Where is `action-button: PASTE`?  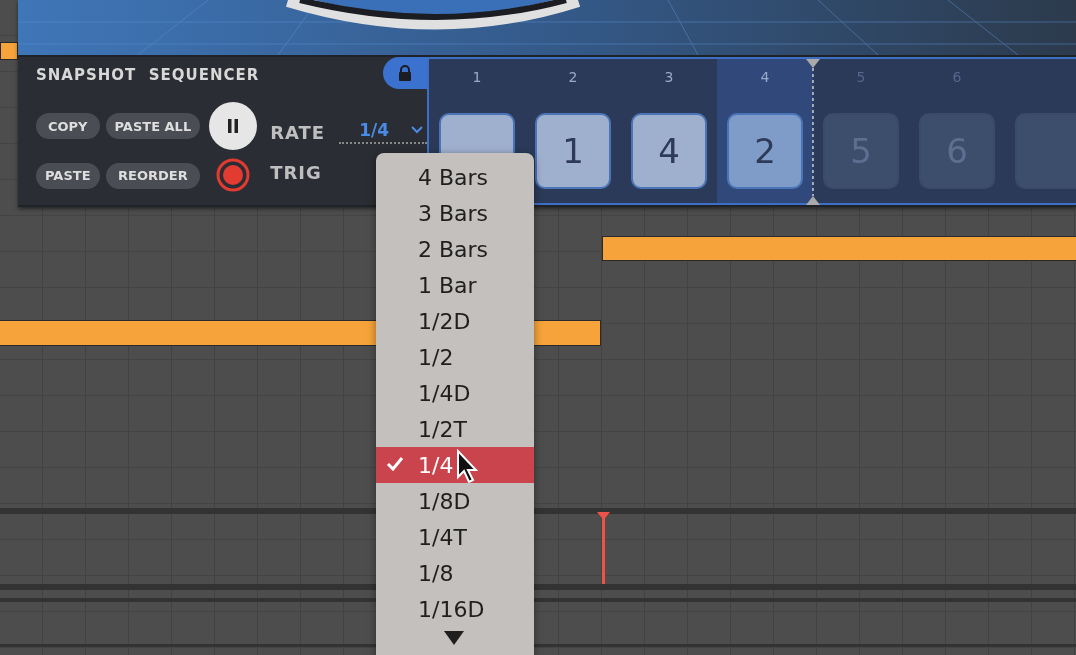
action-button: PASTE is located at coordinates (68, 175).